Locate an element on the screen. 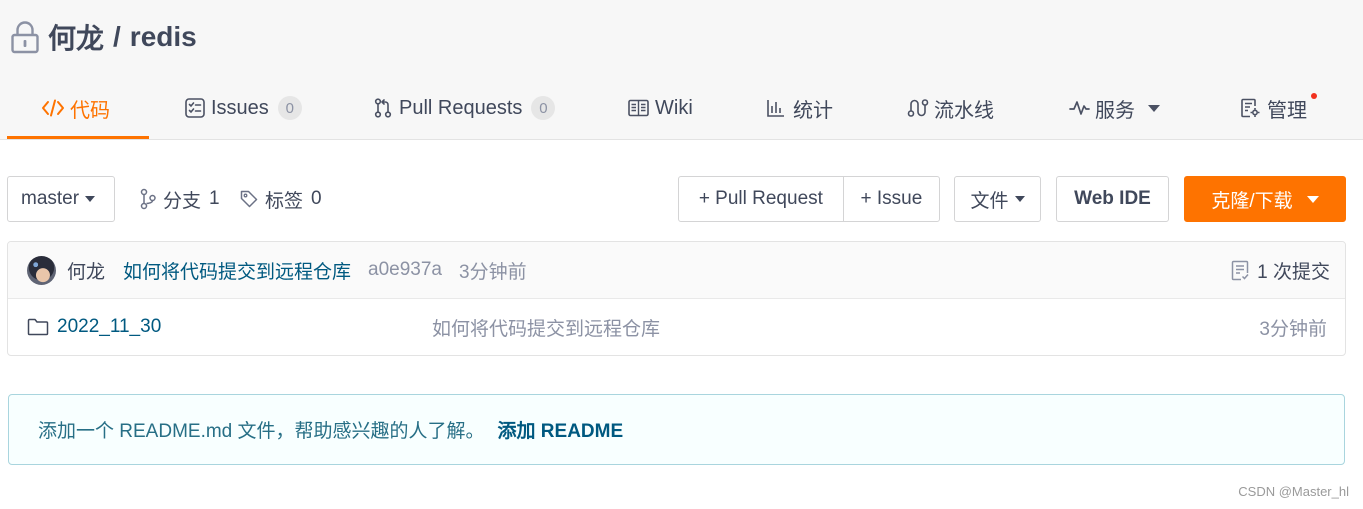 The width and height of the screenshot is (1363, 509). tab-statistics: 统计 is located at coordinates (800, 108).